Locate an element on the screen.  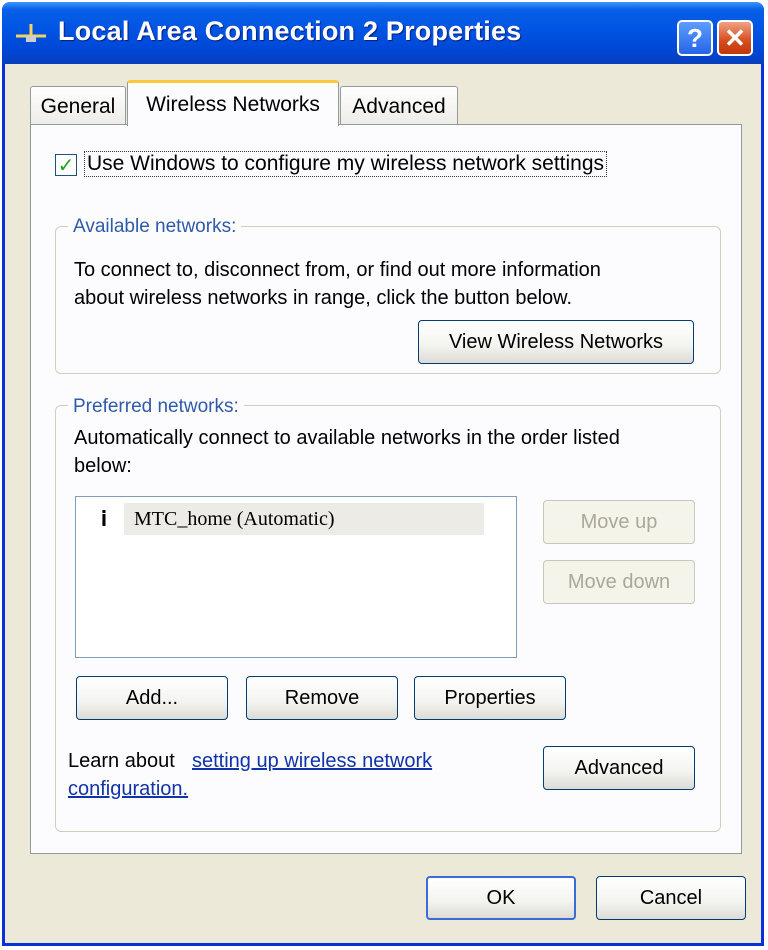
window-title: Local Area Connection 2 Properties is located at coordinates (290, 31).